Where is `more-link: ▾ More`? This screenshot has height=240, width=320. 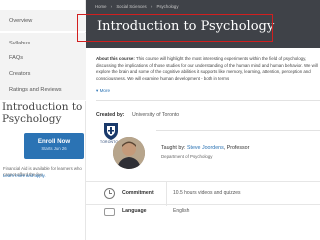
more-link: ▾ More is located at coordinates (103, 91).